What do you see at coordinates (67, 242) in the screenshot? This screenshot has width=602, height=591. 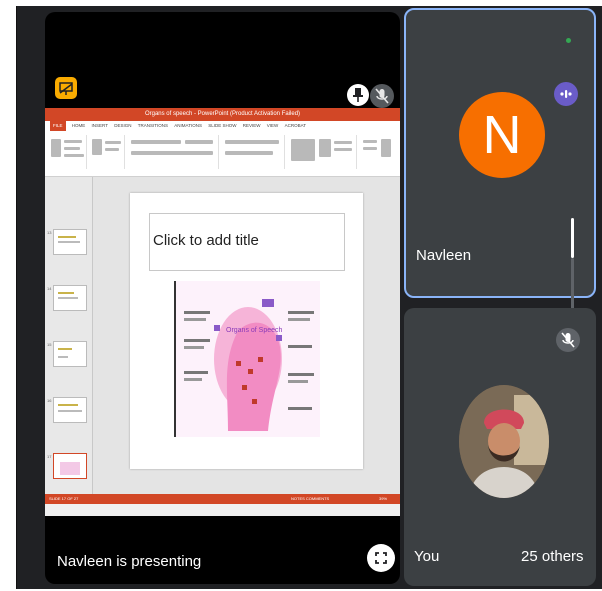 I see `slide-thumbnail: 13` at bounding box center [67, 242].